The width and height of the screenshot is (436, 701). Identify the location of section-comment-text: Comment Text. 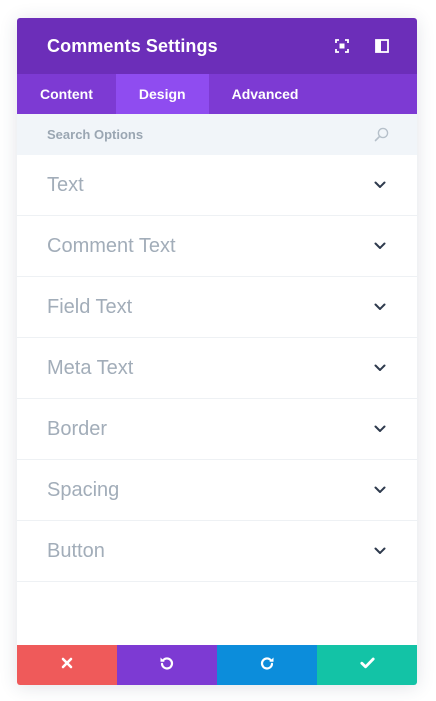
(217, 246).